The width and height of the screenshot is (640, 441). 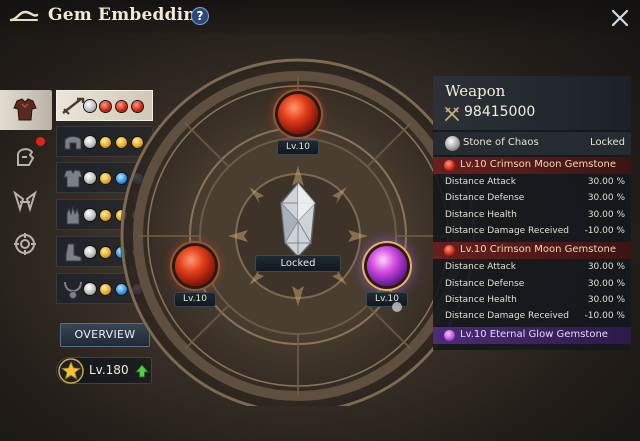 What do you see at coordinates (501, 142) in the screenshot?
I see `stone-name: Stone of Chaos` at bounding box center [501, 142].